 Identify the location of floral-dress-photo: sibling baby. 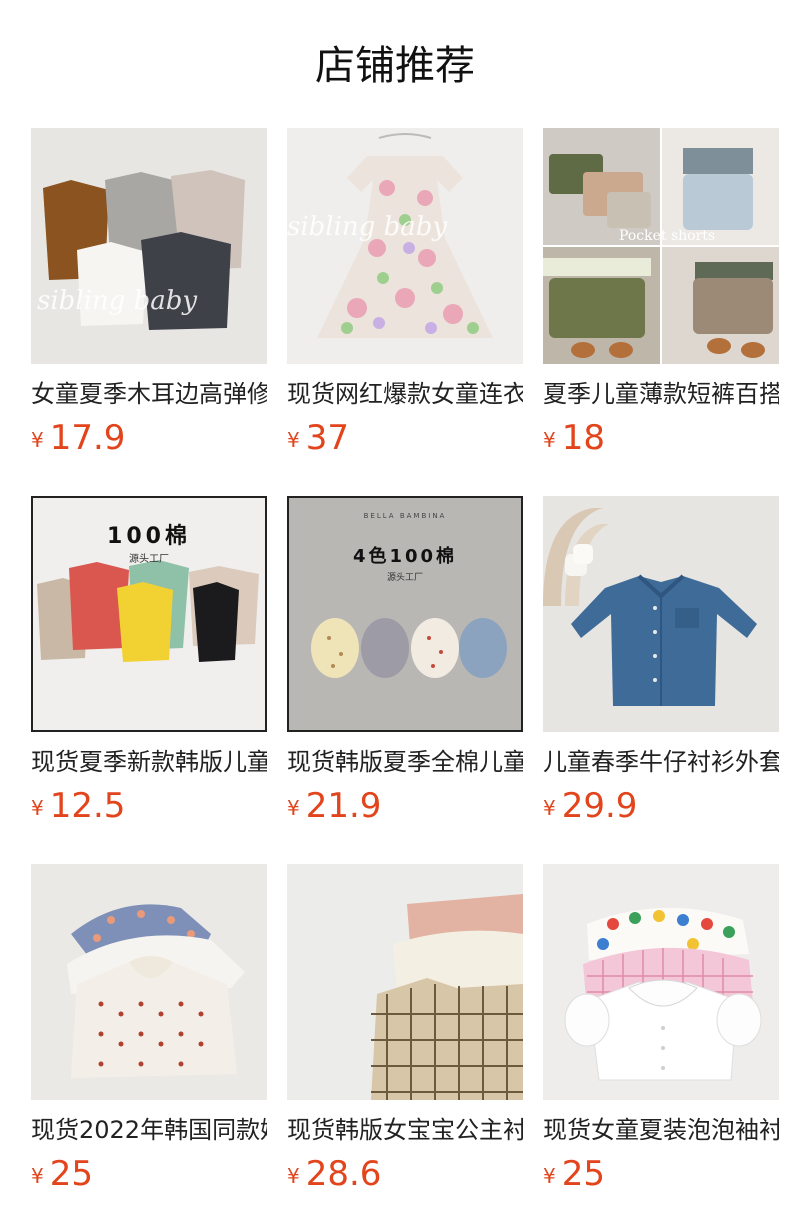
(405, 246).